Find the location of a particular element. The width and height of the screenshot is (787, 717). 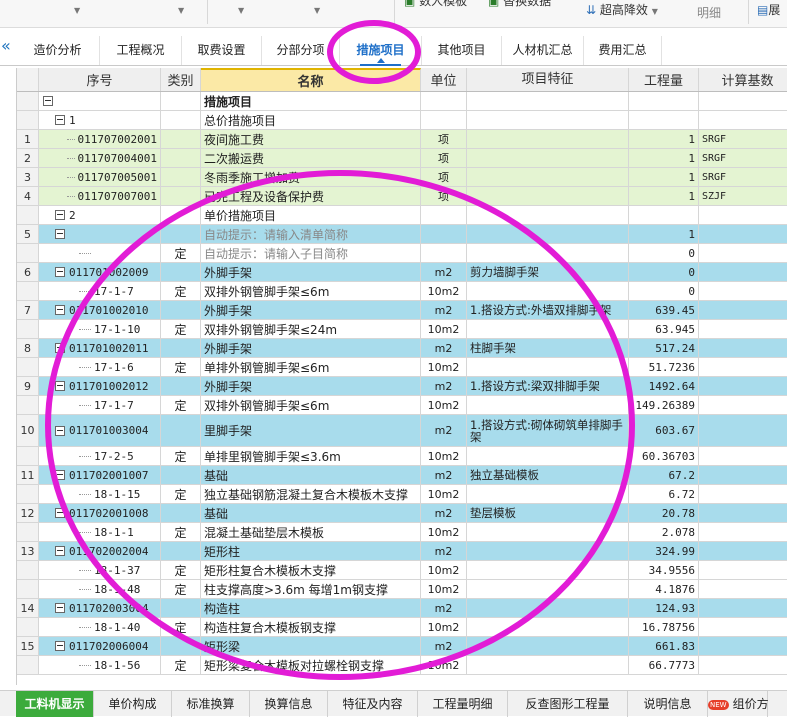

row-index: 9 is located at coordinates (28, 386).